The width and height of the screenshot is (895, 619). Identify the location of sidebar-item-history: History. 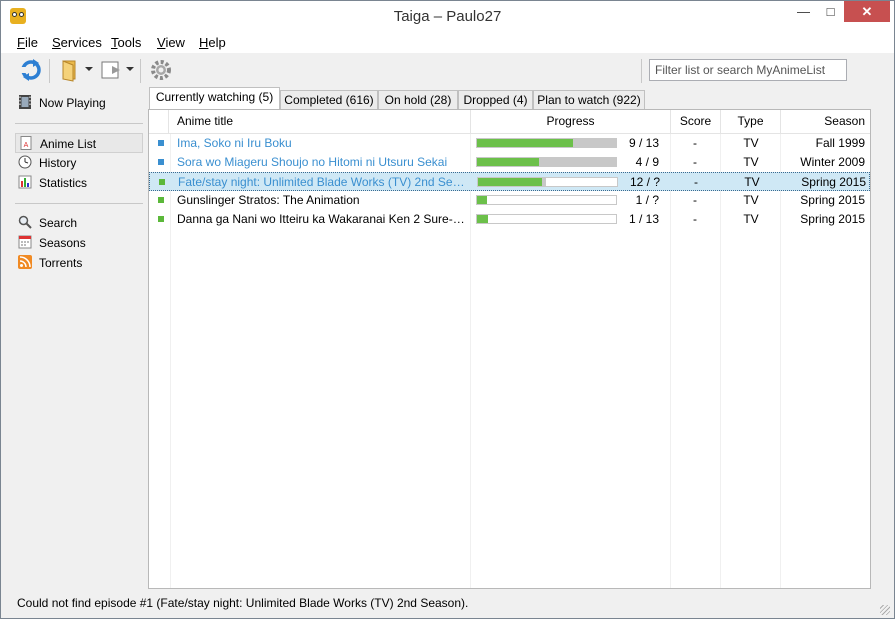
(79, 163).